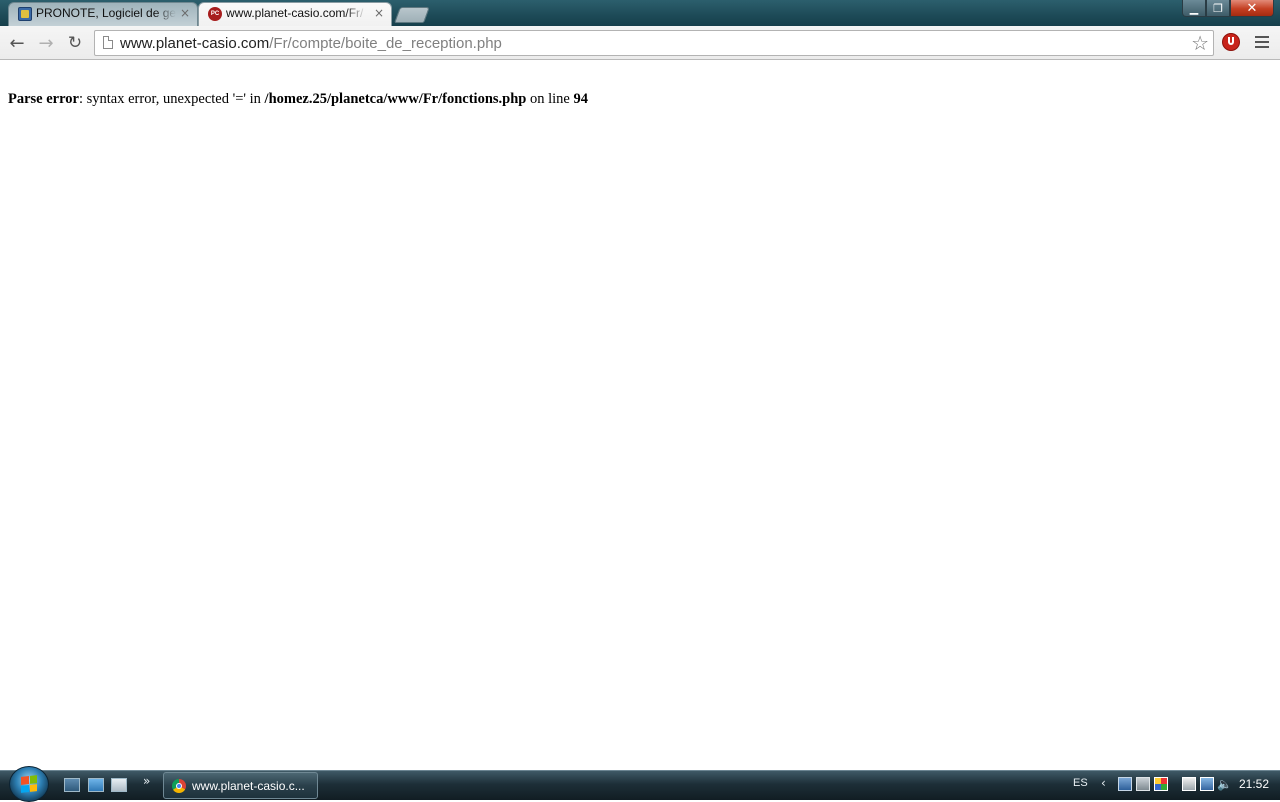 Image resolution: width=1280 pixels, height=802 pixels. What do you see at coordinates (385, 43) in the screenshot?
I see `url-path: /Fr/compte/boite_de_reception.php` at bounding box center [385, 43].